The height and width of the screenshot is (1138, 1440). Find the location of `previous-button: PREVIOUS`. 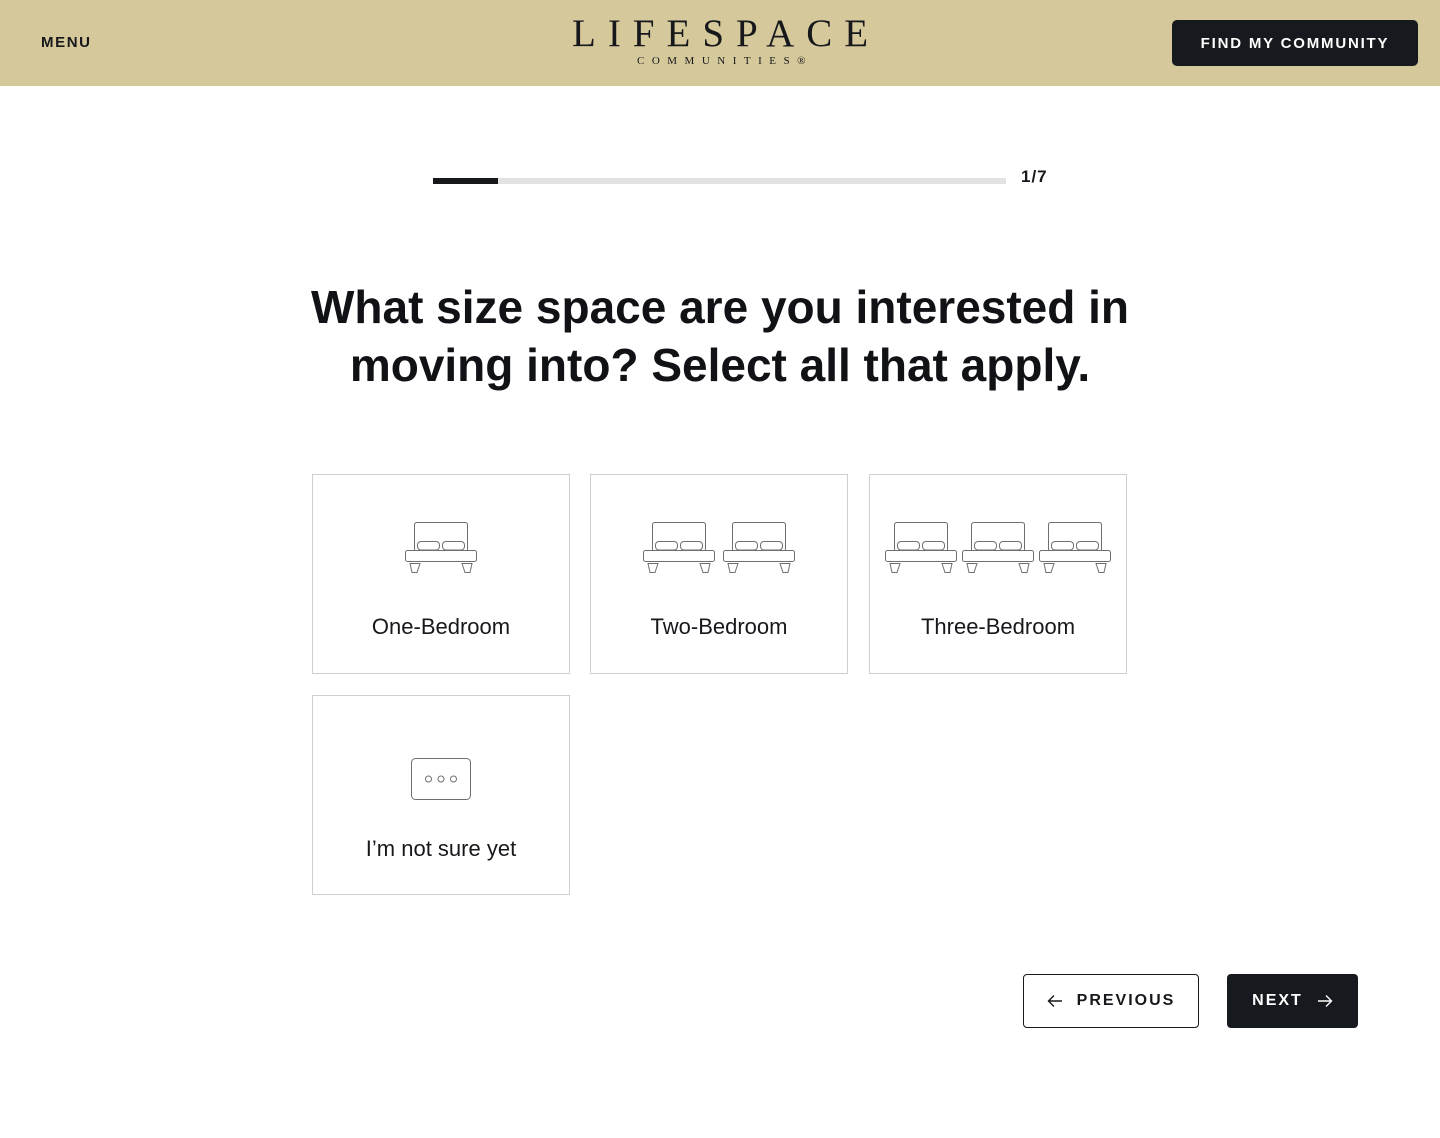

previous-button: PREVIOUS is located at coordinates (1111, 1001).